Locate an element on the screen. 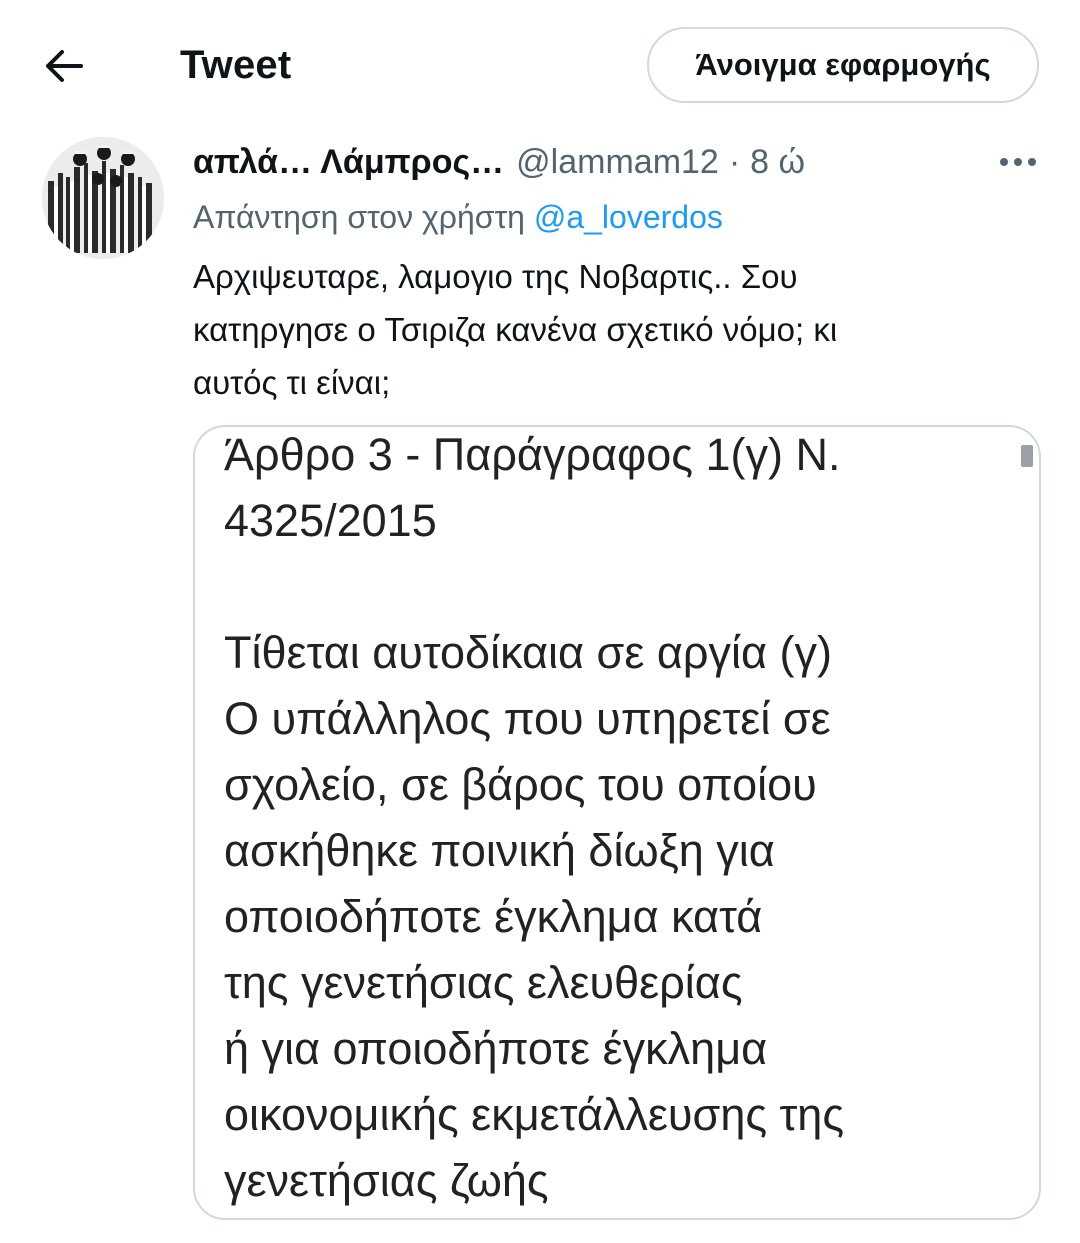 The width and height of the screenshot is (1080, 1243). media-text-line: 4325/2015 is located at coordinates (330, 520).